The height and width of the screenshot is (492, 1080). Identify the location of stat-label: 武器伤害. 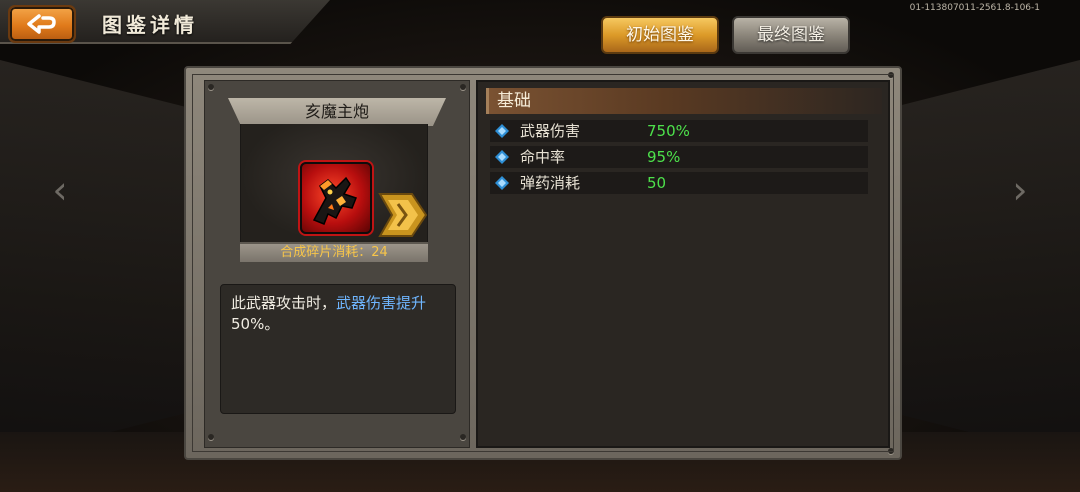
(550, 131).